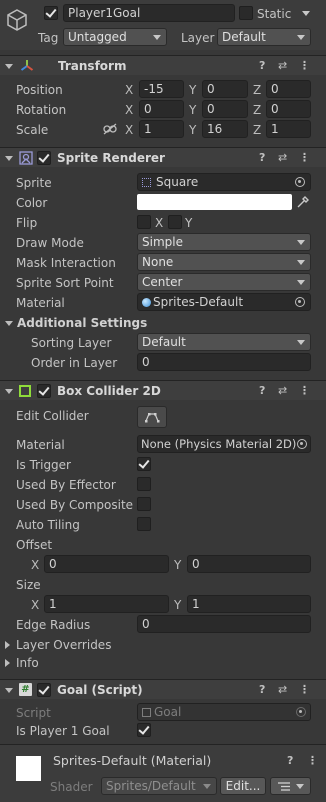 This screenshot has height=802, width=326. I want to click on box-collider-header: Box Collider 2D ? ⇄ ⋮, so click(163, 390).